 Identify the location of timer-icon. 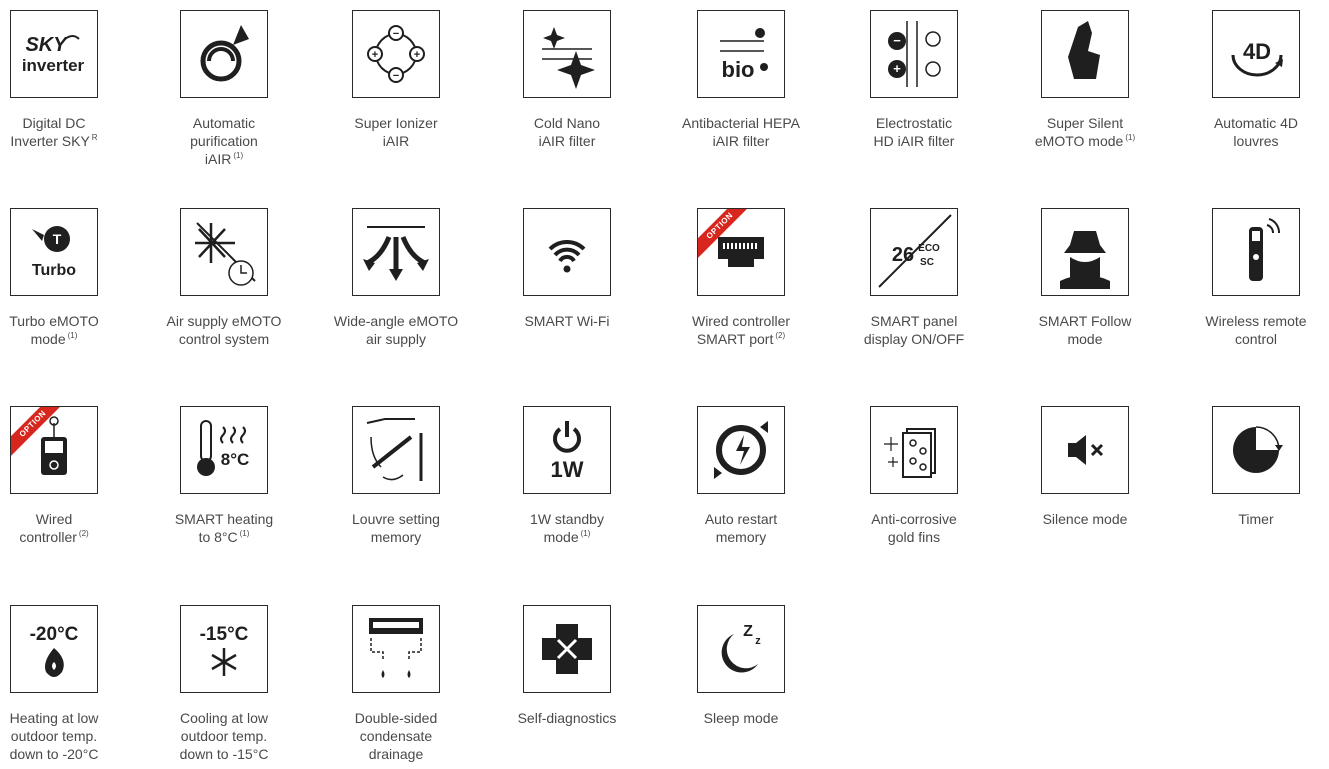
(1258, 449).